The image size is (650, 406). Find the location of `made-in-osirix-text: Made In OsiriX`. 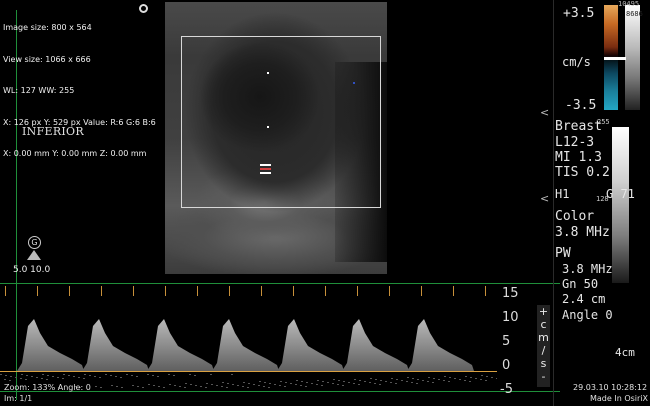

made-in-osirix-text: Made In OsiriX is located at coordinates (619, 398).